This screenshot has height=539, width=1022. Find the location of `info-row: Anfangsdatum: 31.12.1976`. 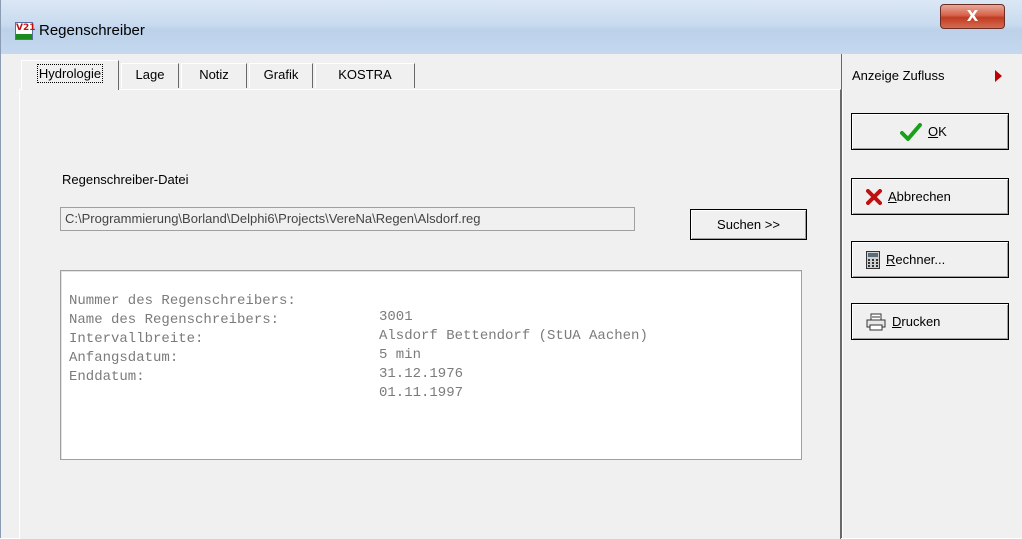

info-row: Anfangsdatum: 31.12.1976 is located at coordinates (266, 358).